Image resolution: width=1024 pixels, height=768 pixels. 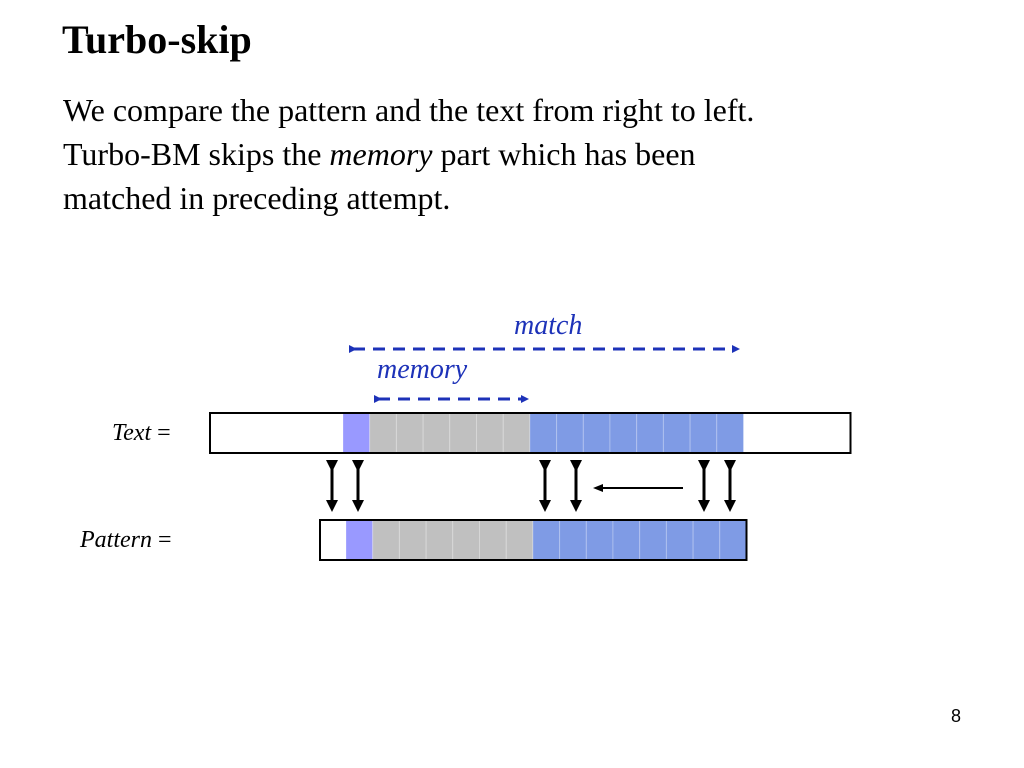 What do you see at coordinates (956, 716) in the screenshot?
I see `page-number: 8` at bounding box center [956, 716].